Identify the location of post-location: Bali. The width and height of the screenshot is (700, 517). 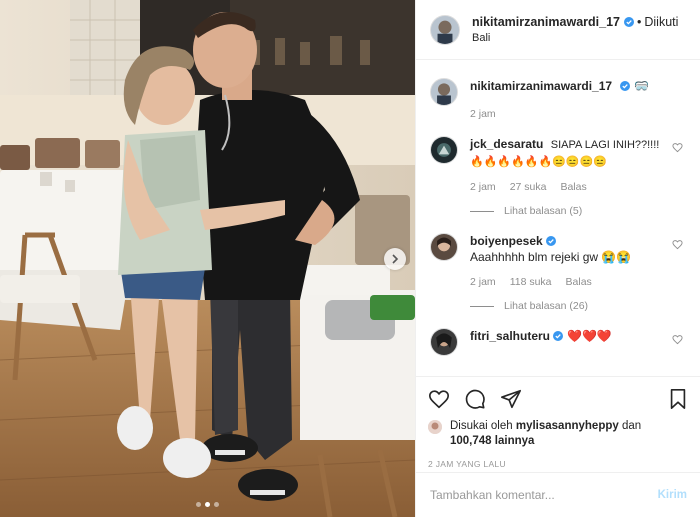
(575, 38).